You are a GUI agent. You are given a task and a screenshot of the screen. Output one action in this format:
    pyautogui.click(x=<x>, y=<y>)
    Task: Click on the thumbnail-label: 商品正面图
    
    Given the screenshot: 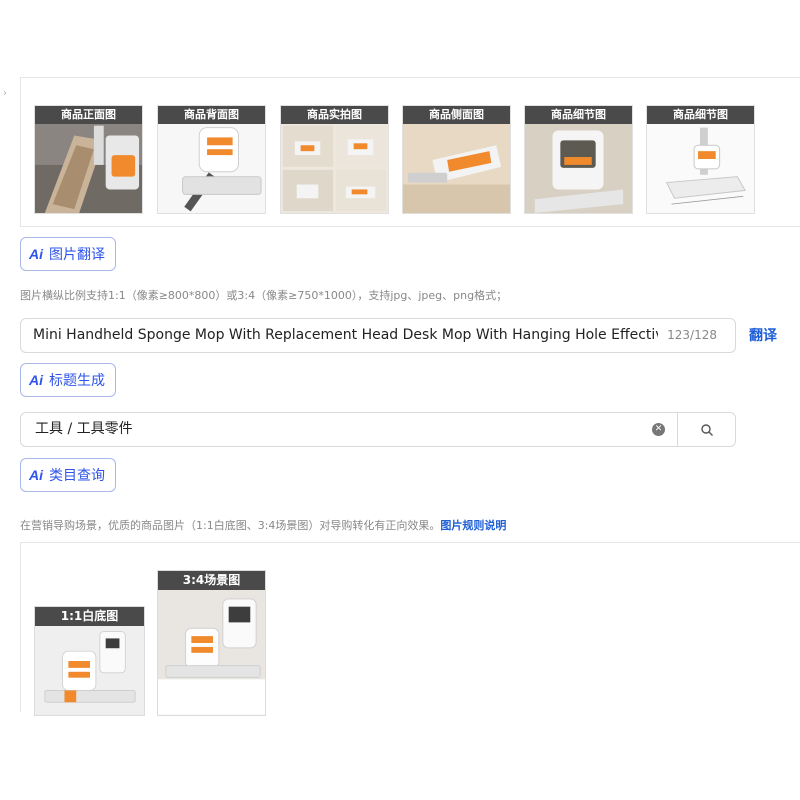 What is the action you would take?
    pyautogui.click(x=88, y=115)
    